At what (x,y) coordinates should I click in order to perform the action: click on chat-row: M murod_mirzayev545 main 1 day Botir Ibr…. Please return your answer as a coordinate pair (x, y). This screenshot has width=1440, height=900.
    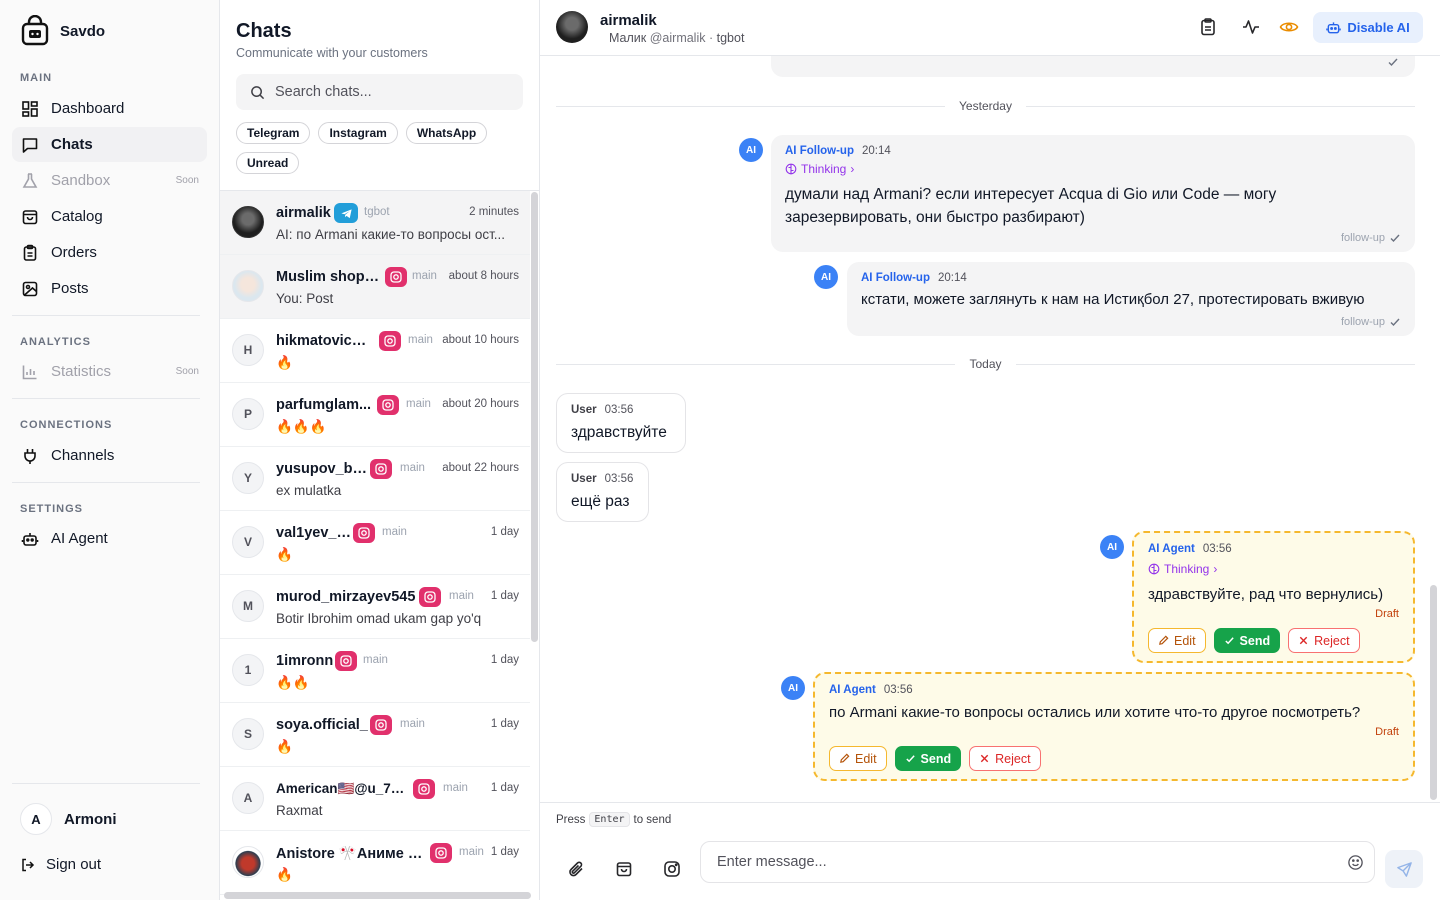
    Looking at the image, I should click on (375, 607).